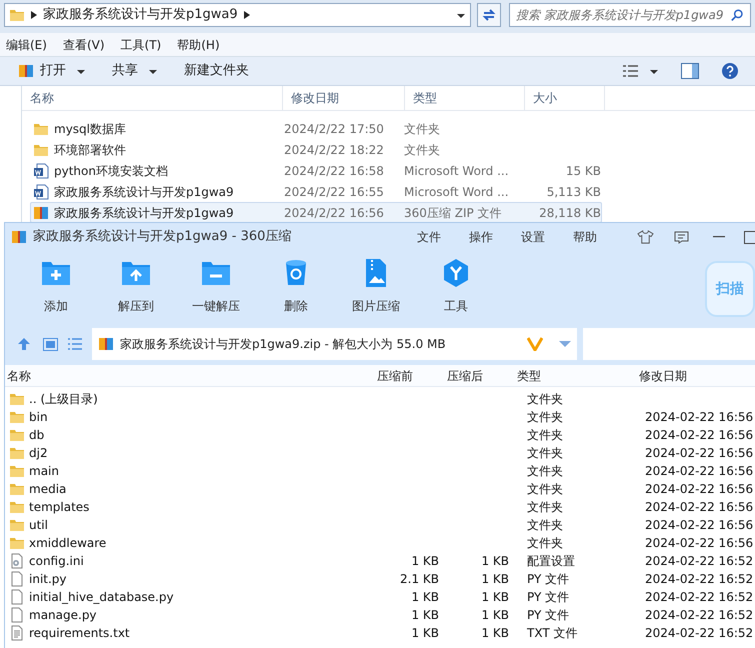  Describe the element at coordinates (83, 45) in the screenshot. I see `menu-item: 查看(V)` at that location.